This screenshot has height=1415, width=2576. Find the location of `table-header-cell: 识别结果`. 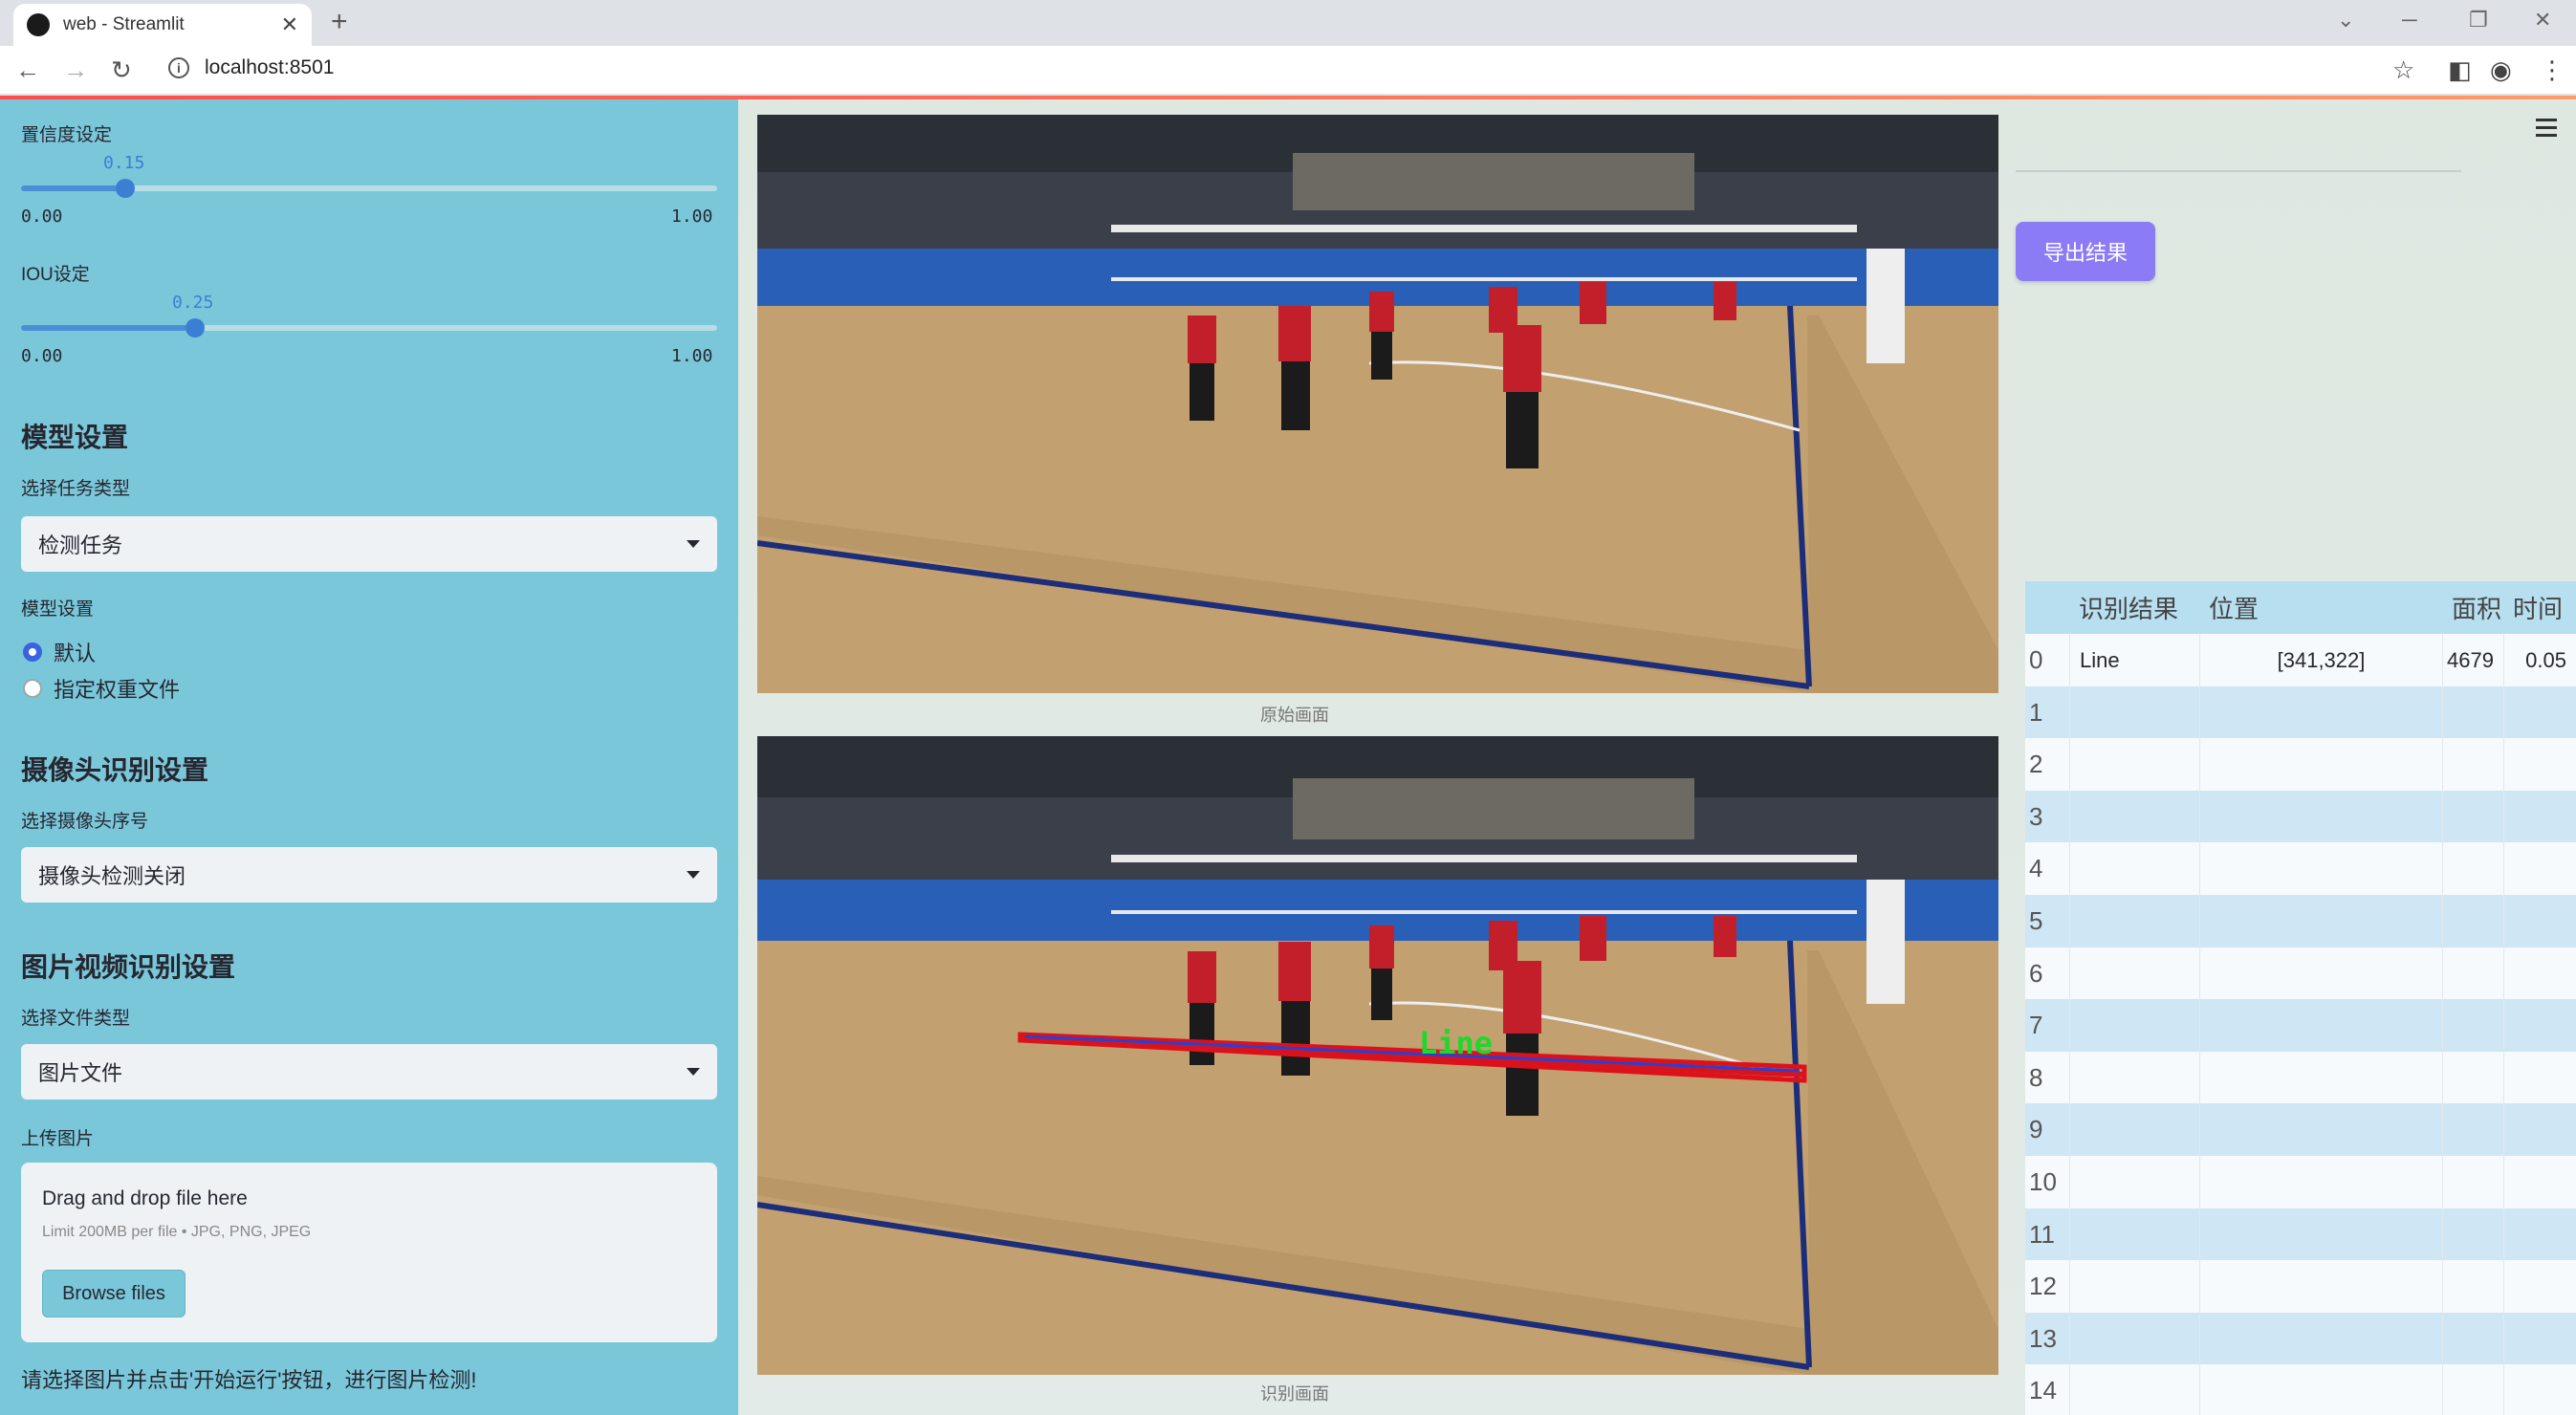

table-header-cell: 识别结果 is located at coordinates (2134, 607).